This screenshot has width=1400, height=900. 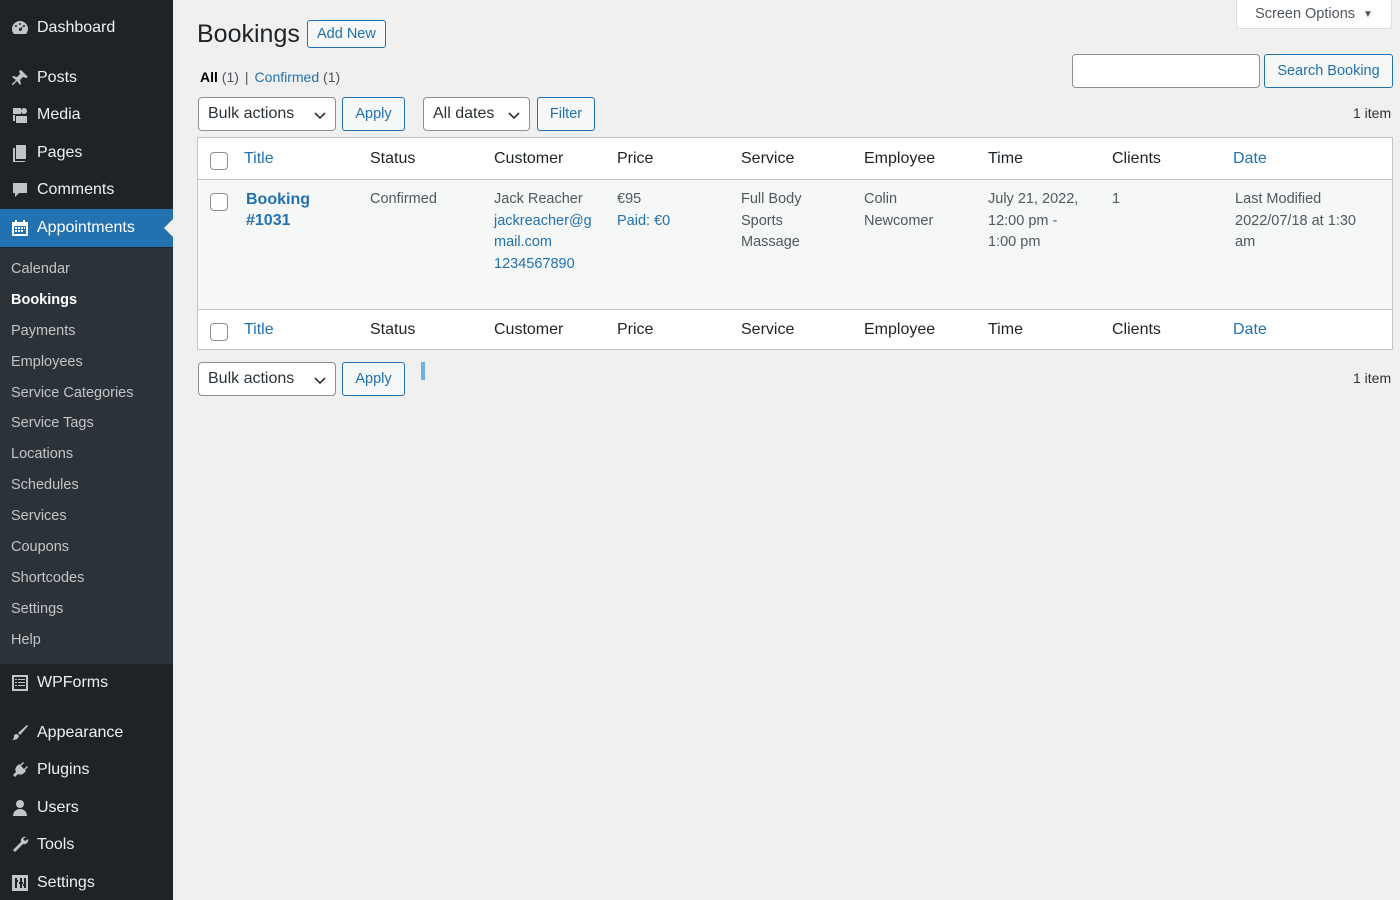 What do you see at coordinates (248, 34) in the screenshot?
I see `page-title: Bookings` at bounding box center [248, 34].